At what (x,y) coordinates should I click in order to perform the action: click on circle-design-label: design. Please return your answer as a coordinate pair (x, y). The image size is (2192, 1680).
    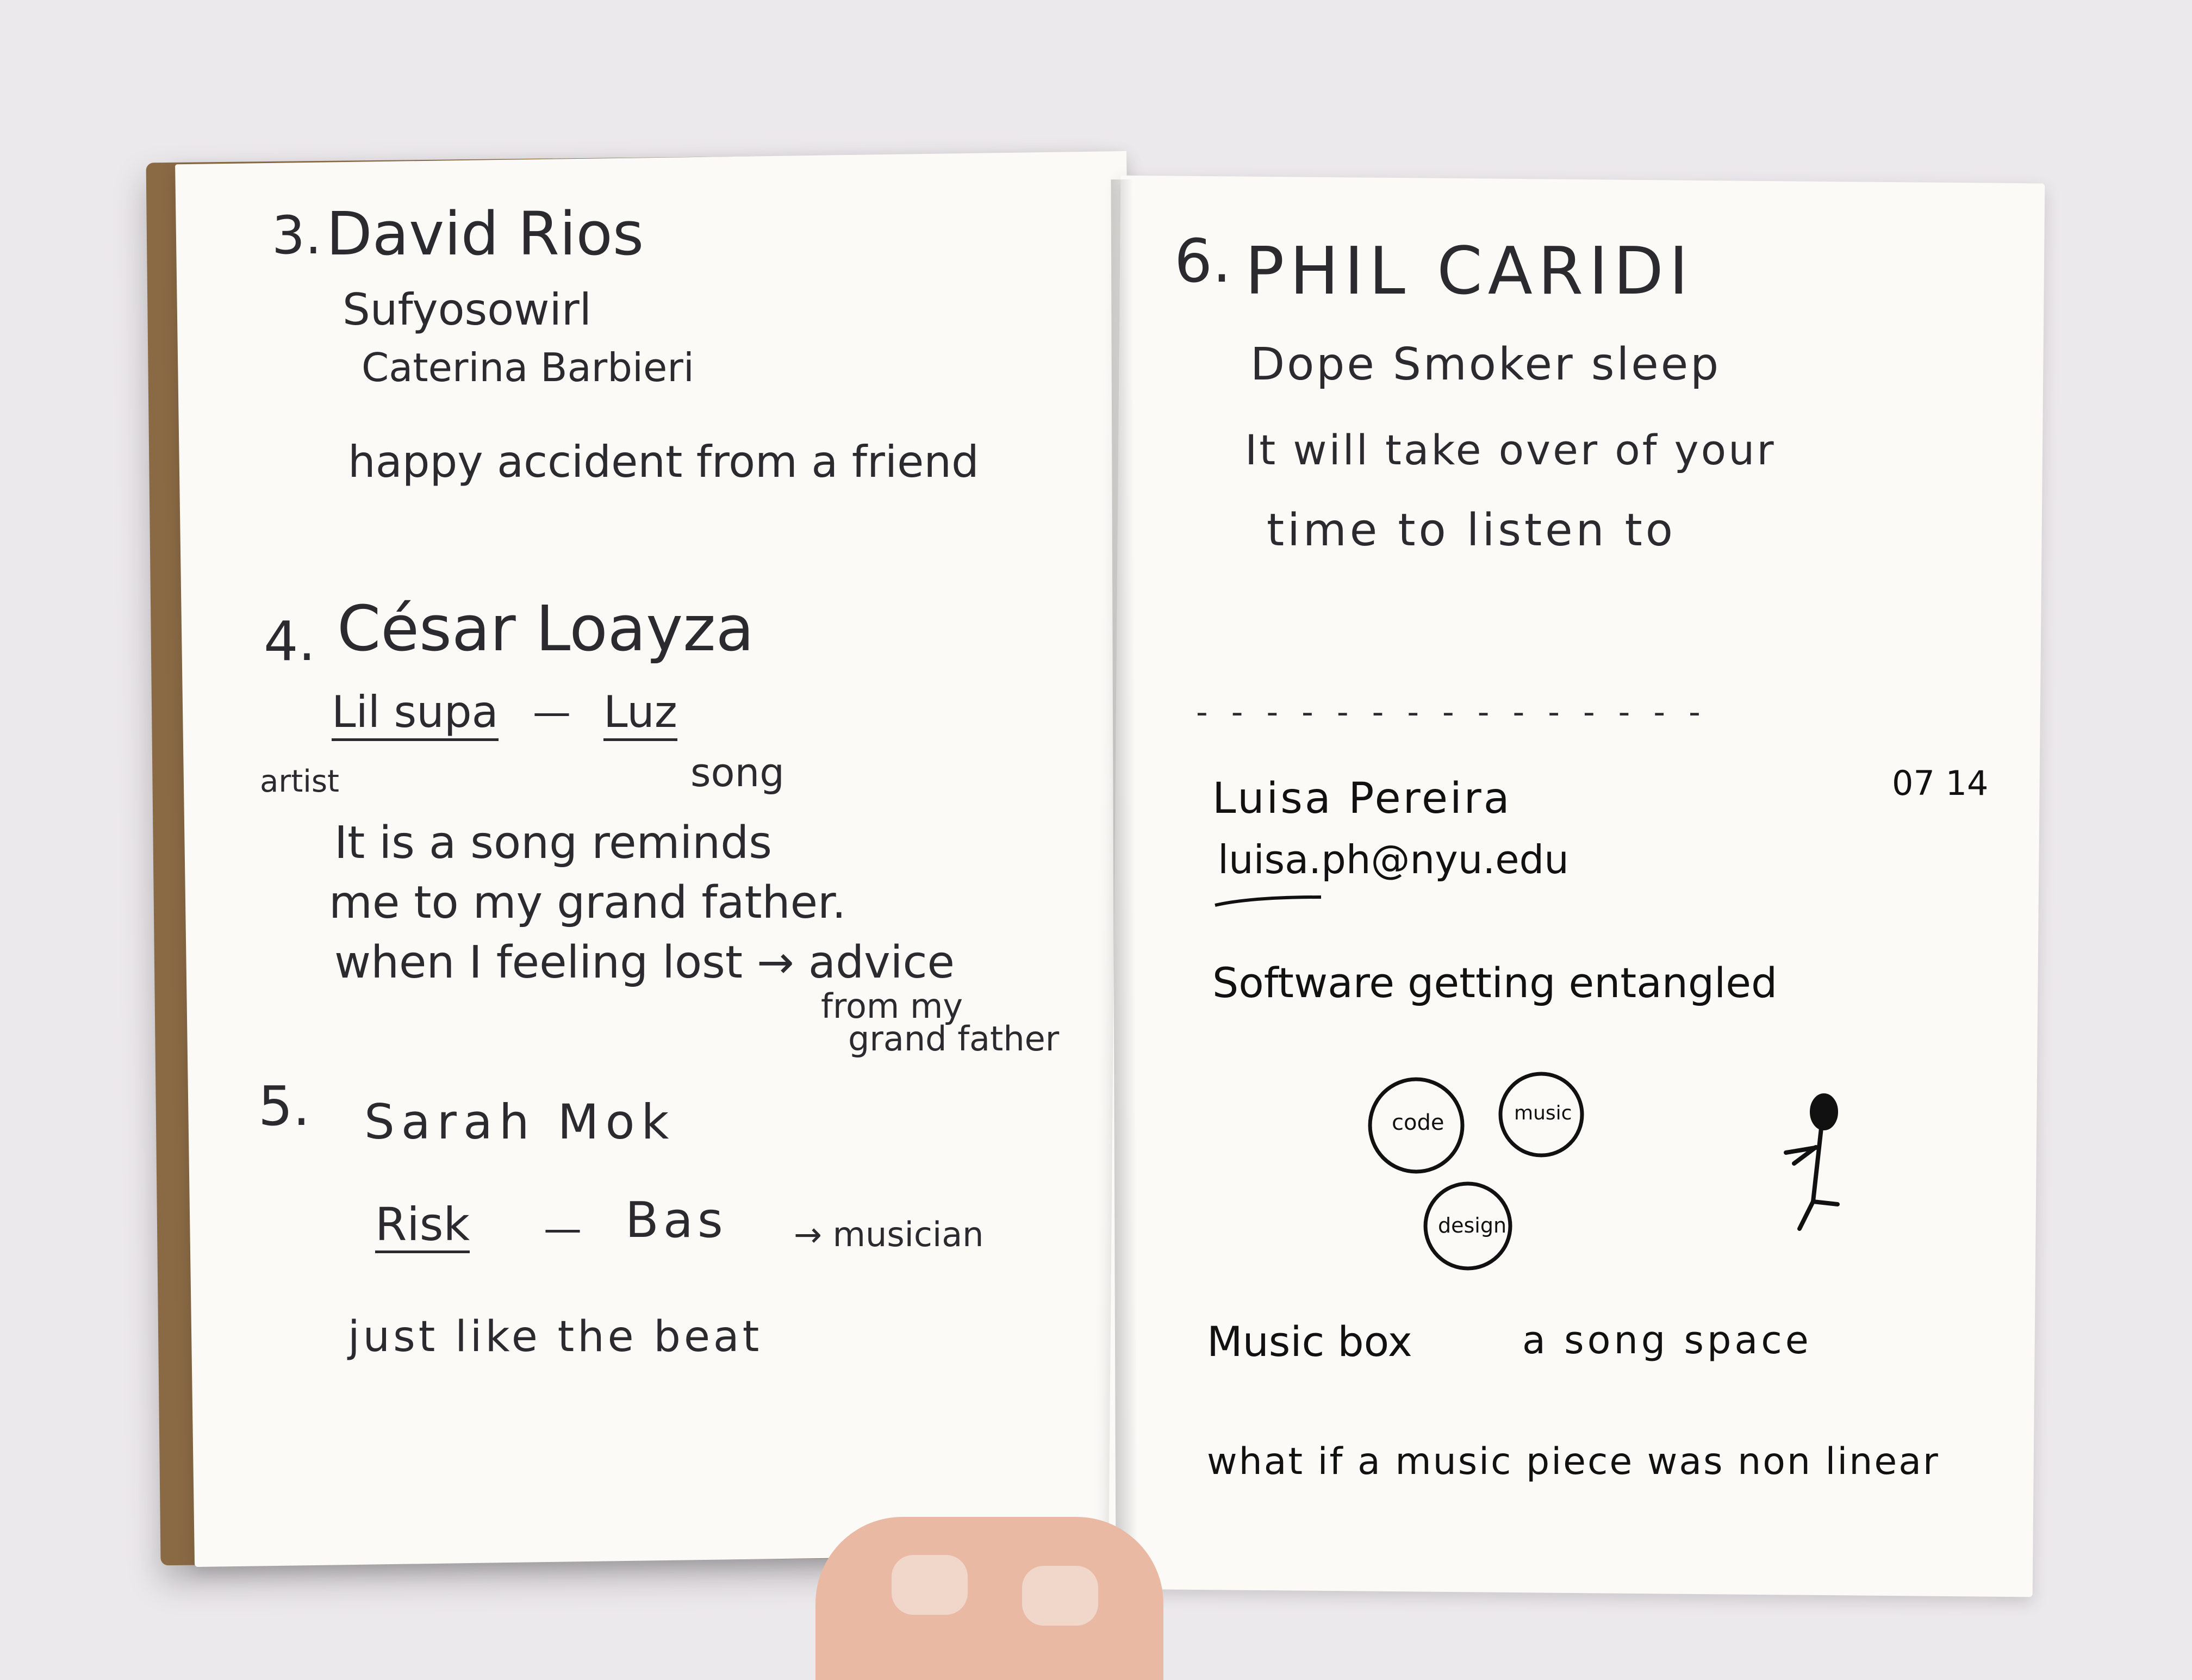
    Looking at the image, I should click on (1472, 1225).